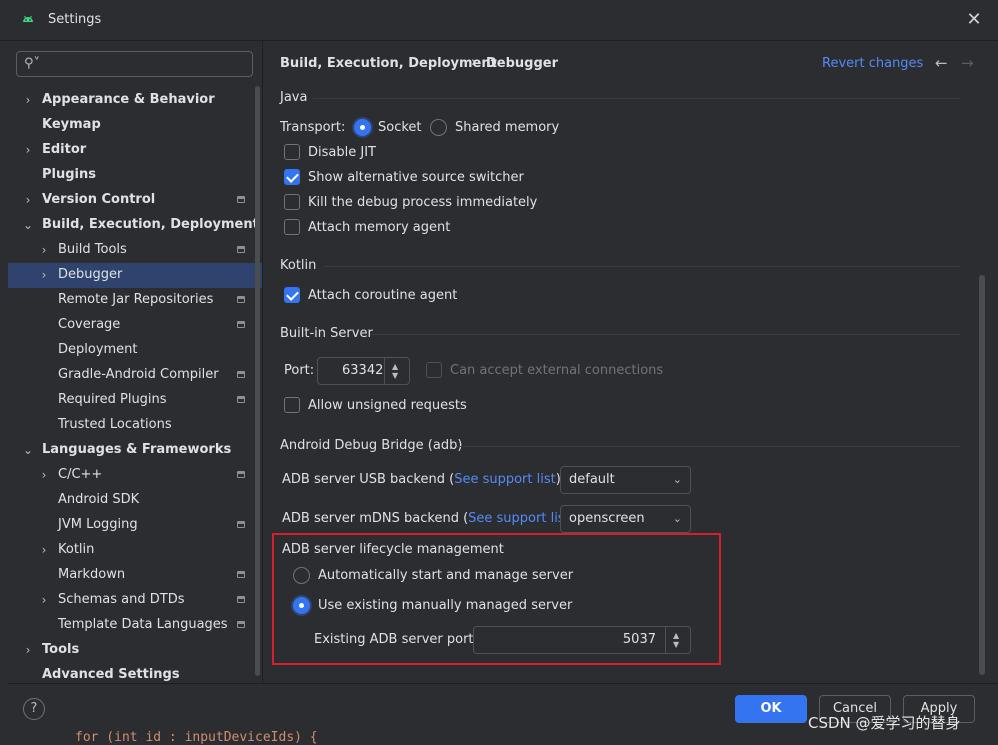 Image resolution: width=998 pixels, height=745 pixels. I want to click on port-value: 63342, so click(362, 371).